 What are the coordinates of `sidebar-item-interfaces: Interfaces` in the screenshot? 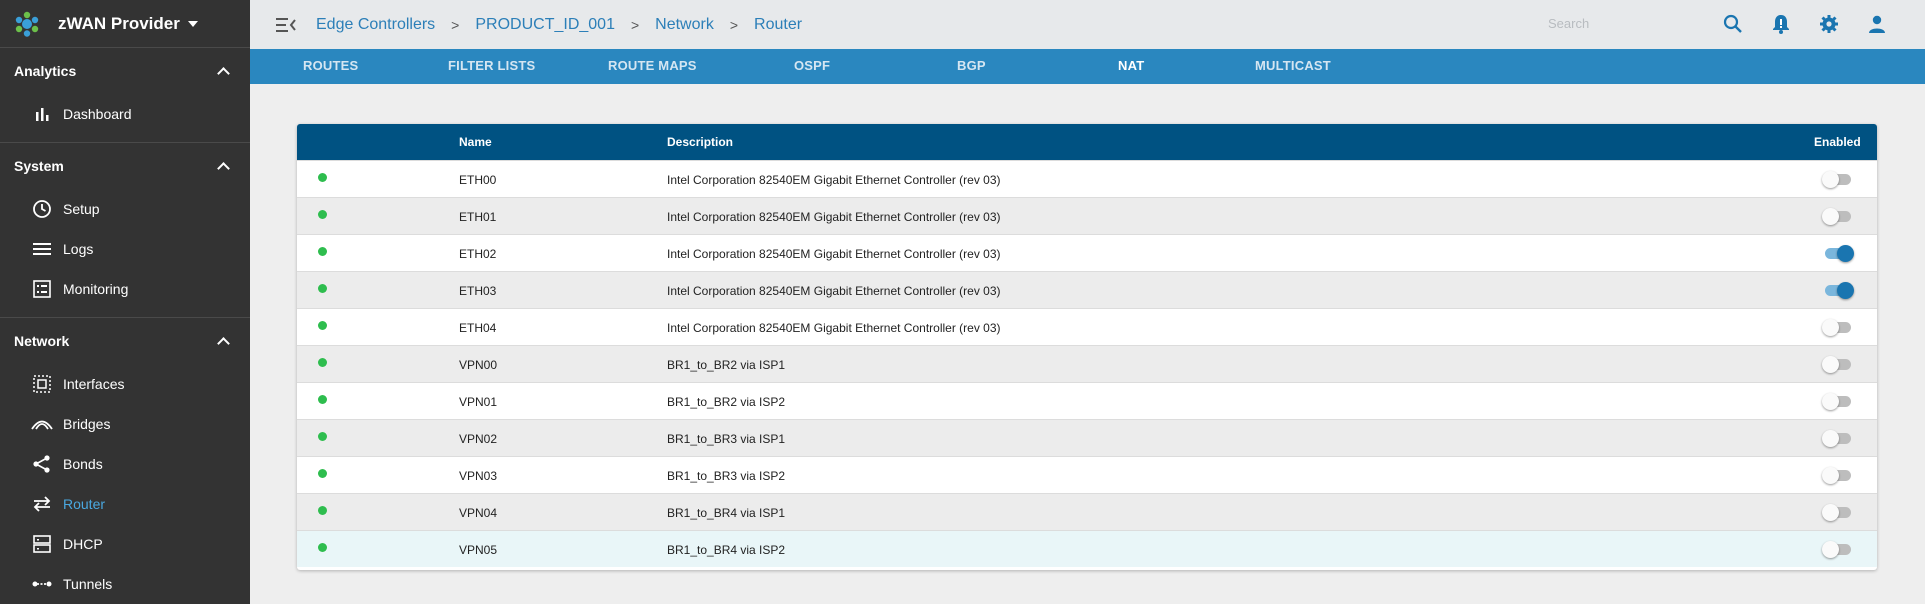 It's located at (125, 384).